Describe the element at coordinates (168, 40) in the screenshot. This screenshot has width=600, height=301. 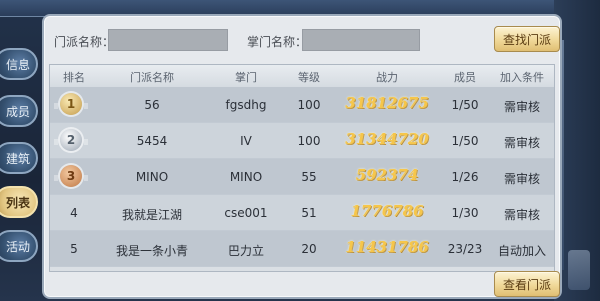
I see `sect-name-input` at that location.